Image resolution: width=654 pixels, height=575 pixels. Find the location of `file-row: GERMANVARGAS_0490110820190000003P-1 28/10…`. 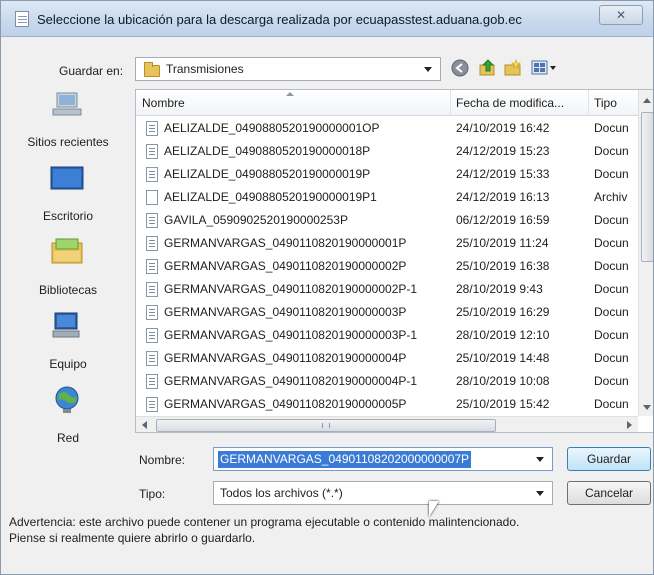

file-row: GERMANVARGAS_0490110820190000003P-1 28/10… is located at coordinates (386, 335).